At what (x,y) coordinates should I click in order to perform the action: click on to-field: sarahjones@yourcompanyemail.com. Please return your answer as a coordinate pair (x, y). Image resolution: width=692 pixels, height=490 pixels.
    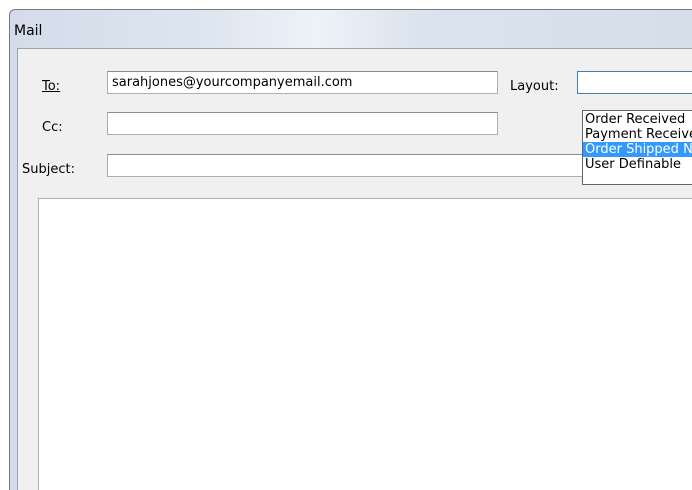
    Looking at the image, I should click on (302, 82).